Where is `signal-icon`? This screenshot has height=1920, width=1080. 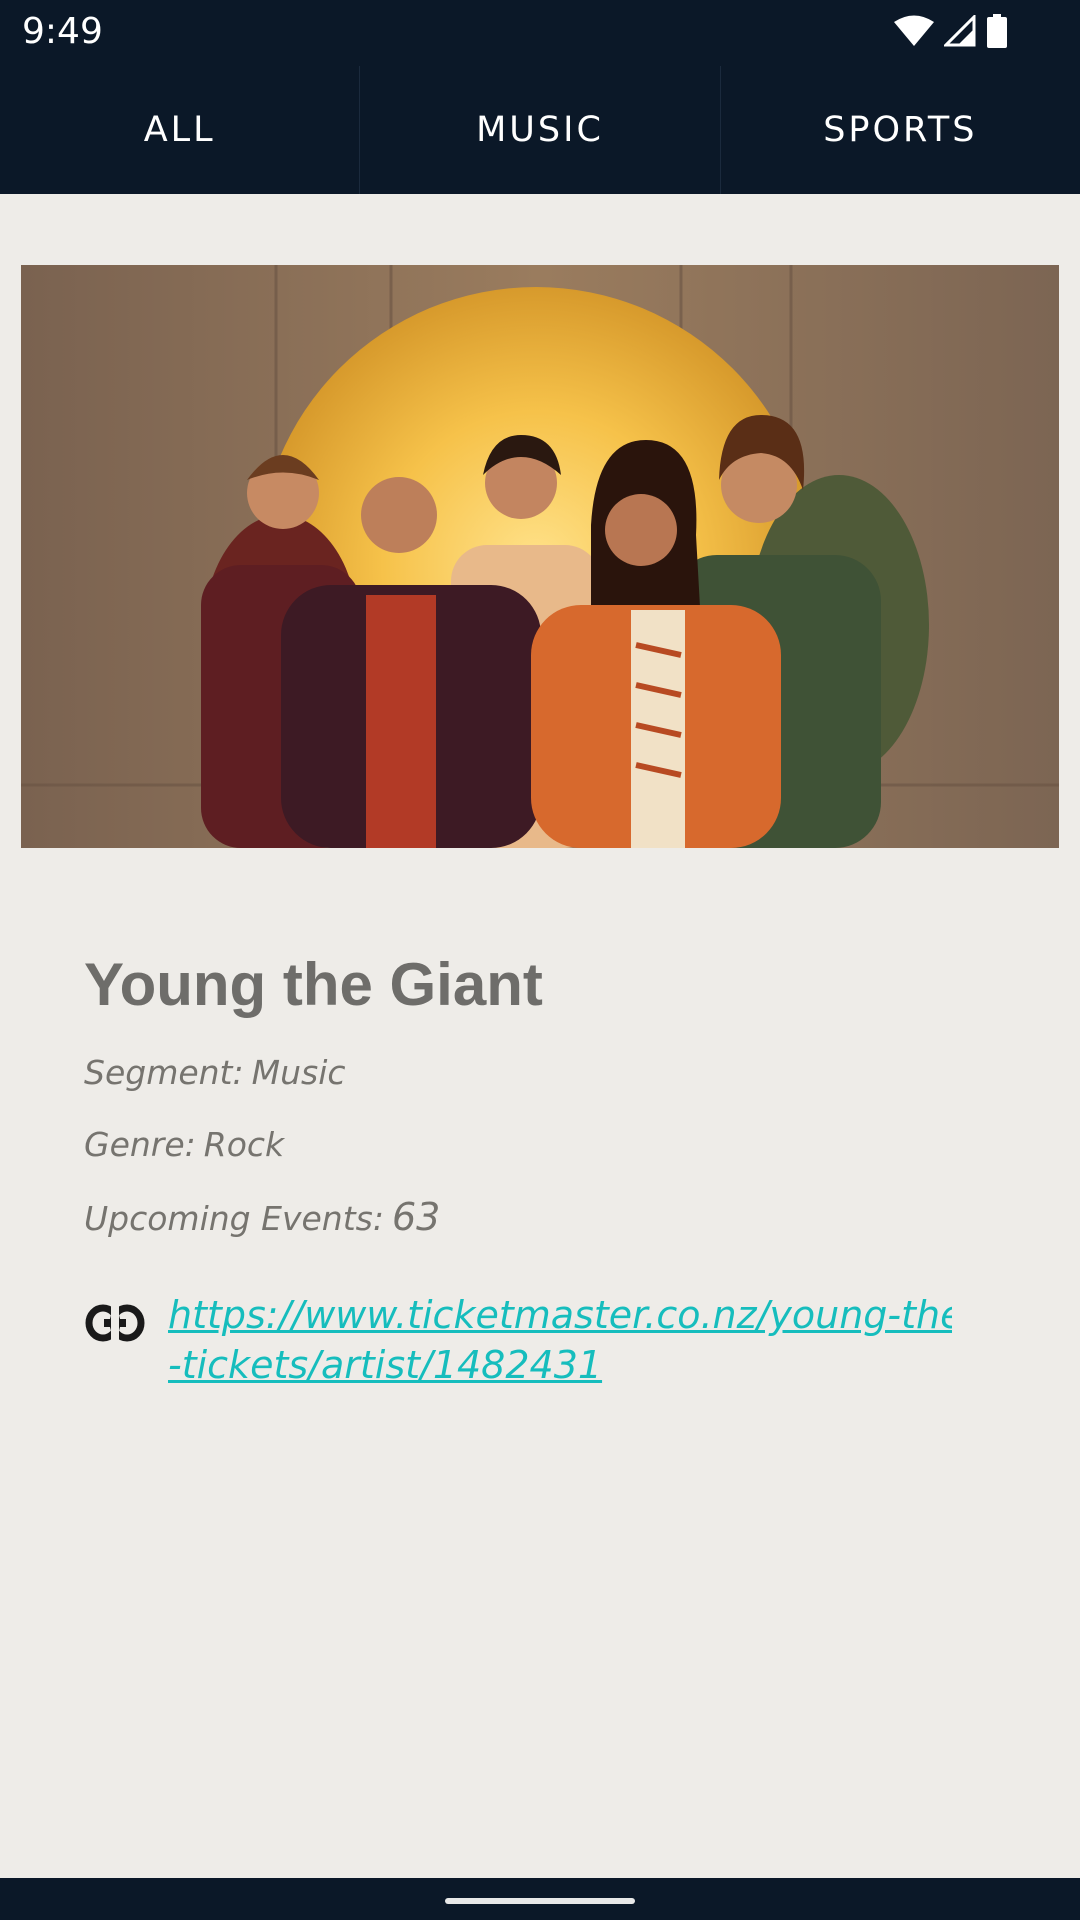 signal-icon is located at coordinates (960, 31).